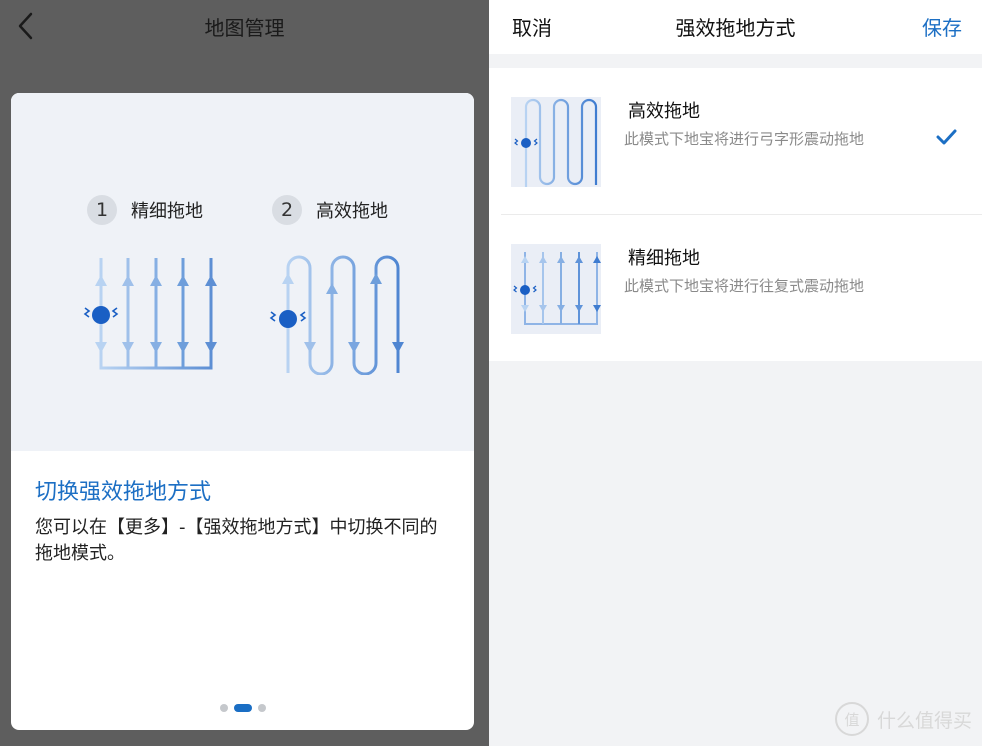 This screenshot has width=982, height=746. I want to click on option-description: 此模式下地宝将进行往复式震动拖地, so click(744, 286).